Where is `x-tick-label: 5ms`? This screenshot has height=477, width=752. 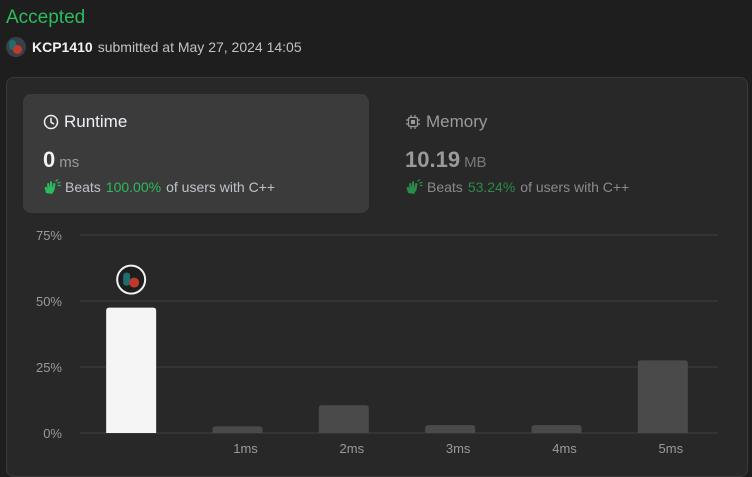 x-tick-label: 5ms is located at coordinates (671, 448).